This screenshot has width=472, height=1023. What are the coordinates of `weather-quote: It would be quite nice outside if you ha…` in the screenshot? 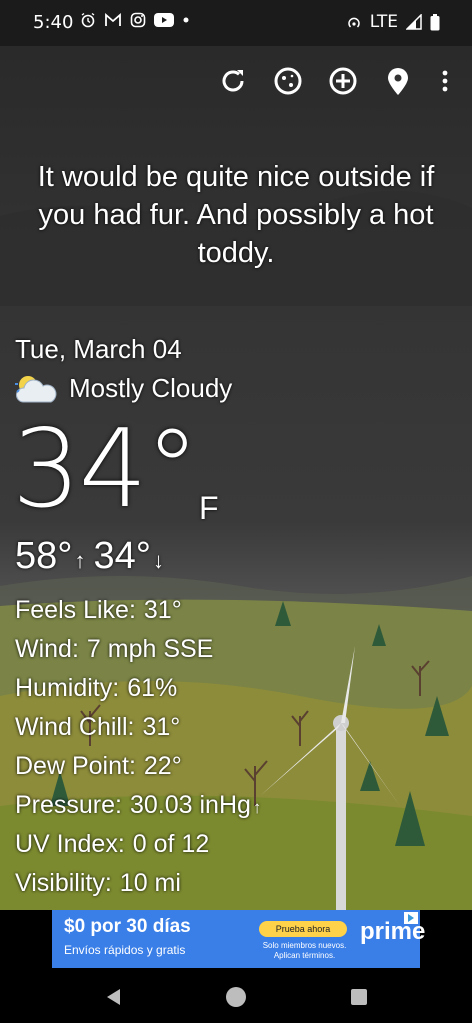 It's located at (236, 215).